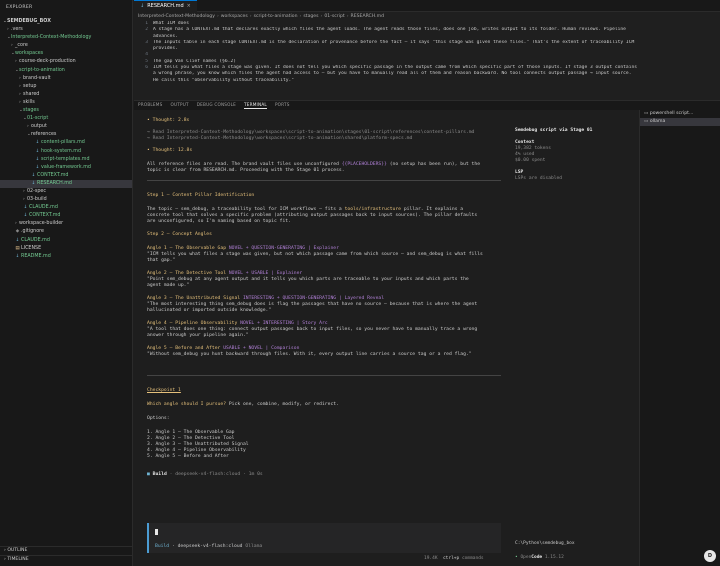  I want to click on tree-folder: ⌄stages, so click(66, 111).